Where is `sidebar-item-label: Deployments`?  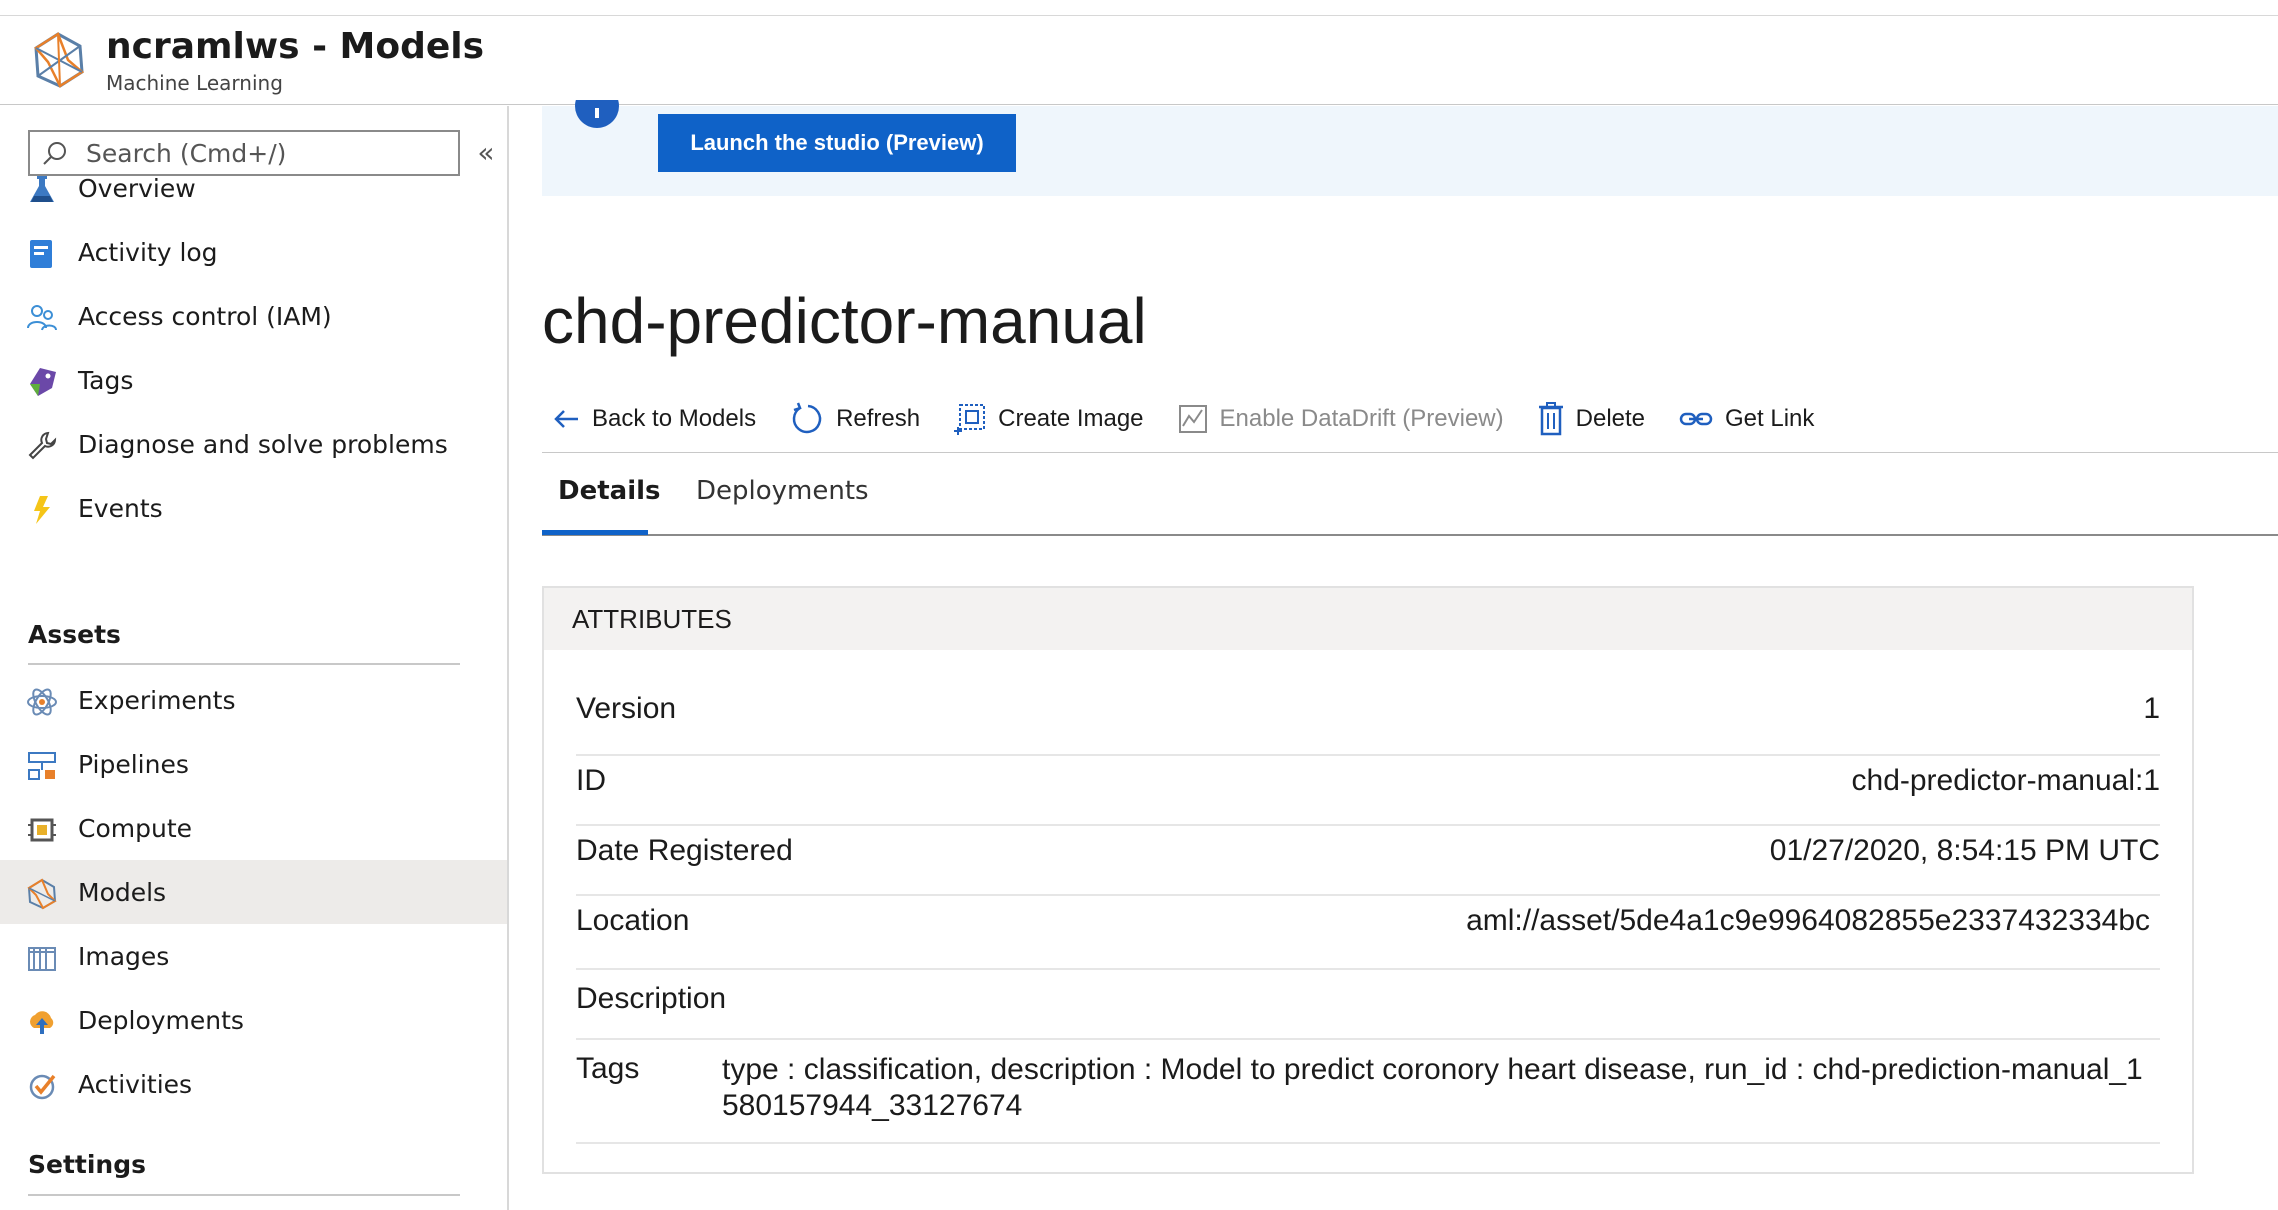
sidebar-item-label: Deployments is located at coordinates (161, 1020).